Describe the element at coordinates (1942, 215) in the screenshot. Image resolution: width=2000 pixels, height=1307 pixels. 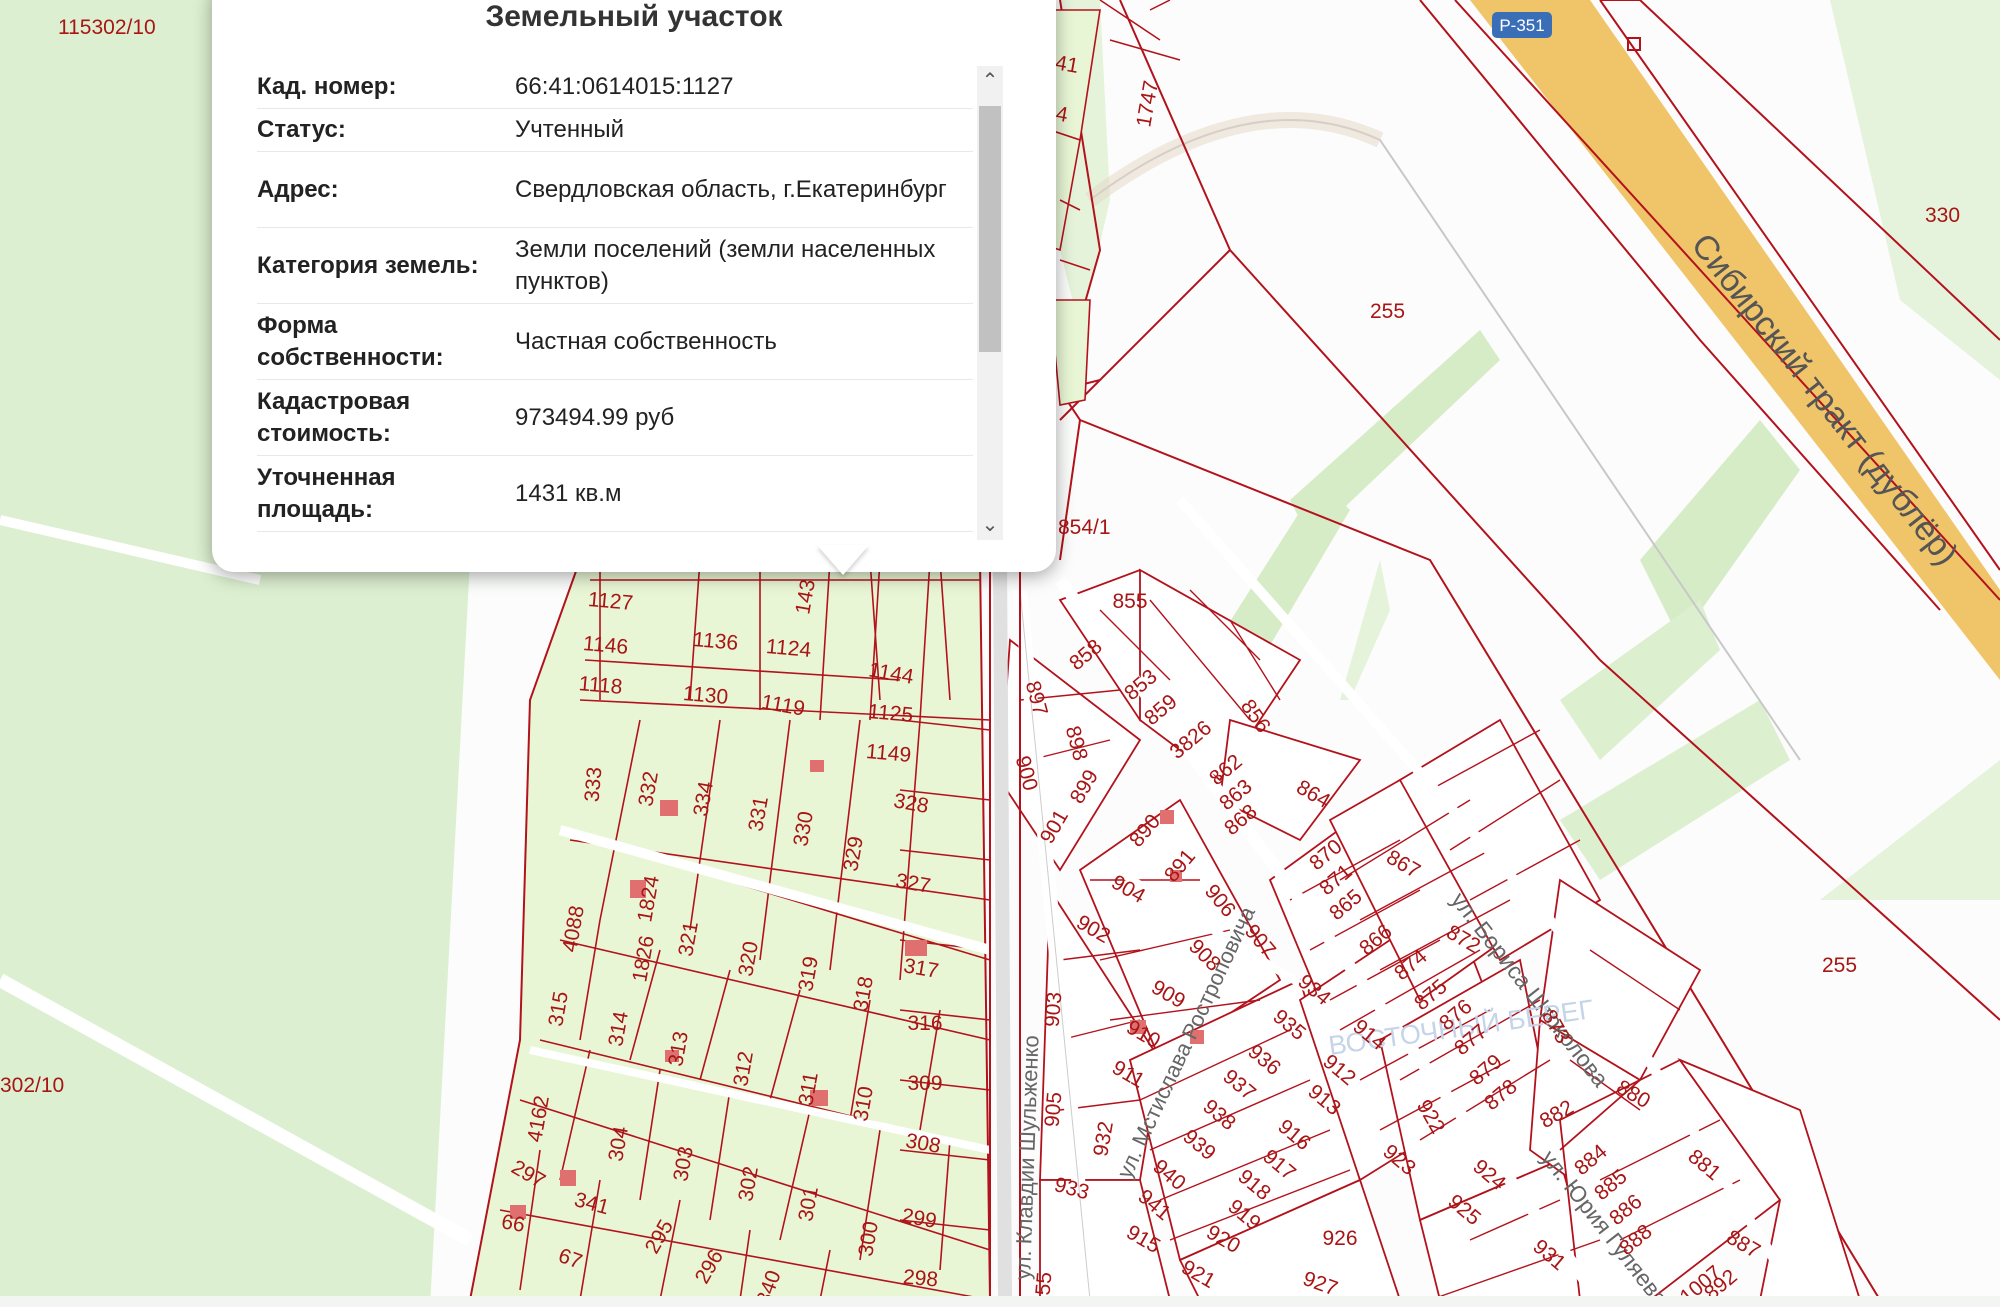
I see `block-label-330: 330` at that location.